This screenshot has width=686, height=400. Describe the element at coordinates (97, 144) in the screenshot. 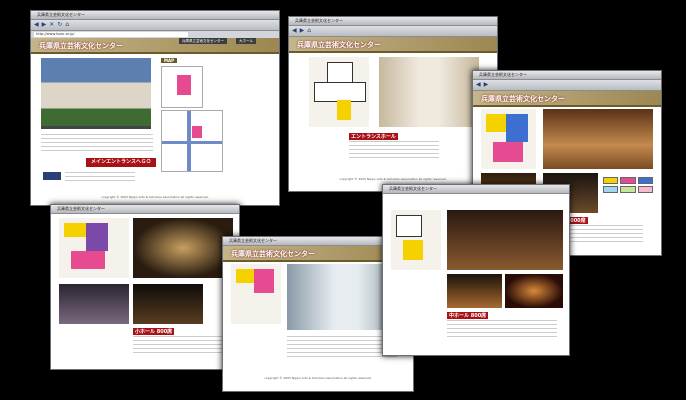

I see `intro-text` at that location.